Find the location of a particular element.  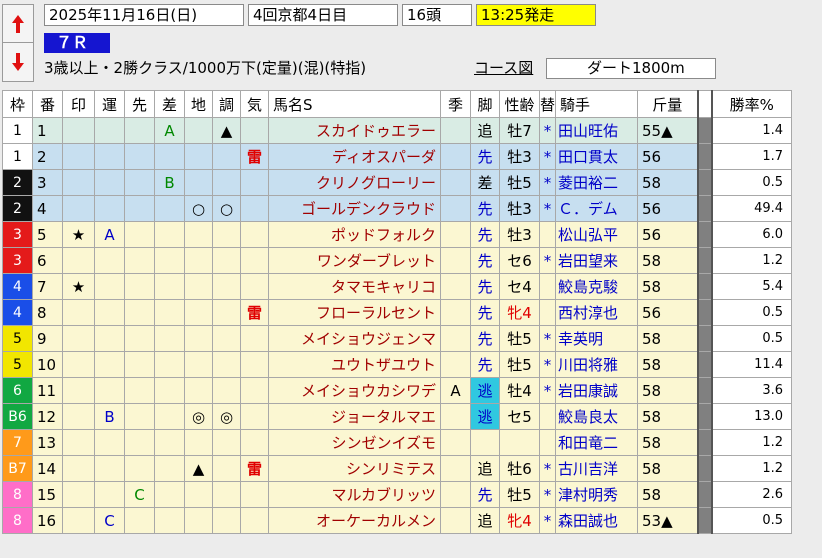

horse-name: スカイドゥエラー is located at coordinates (354, 130).